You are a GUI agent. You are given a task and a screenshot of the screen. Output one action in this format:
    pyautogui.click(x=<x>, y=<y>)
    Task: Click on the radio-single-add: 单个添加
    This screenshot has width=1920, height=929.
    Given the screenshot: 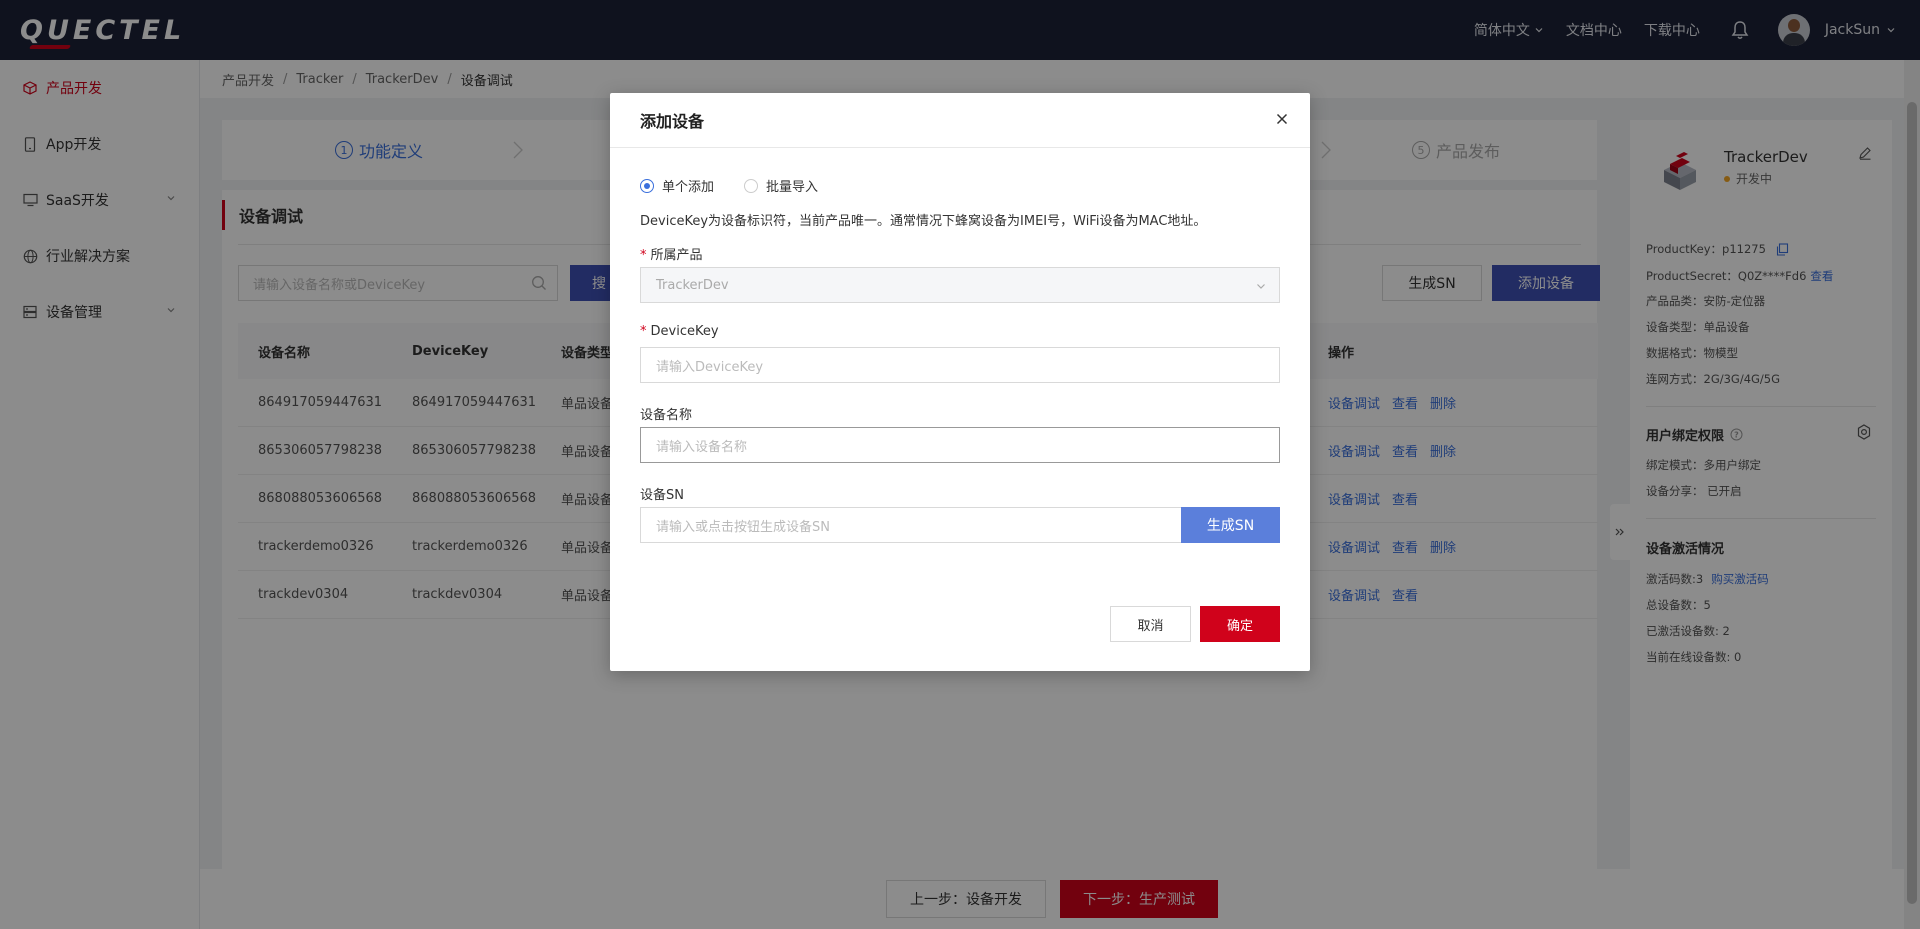 What is the action you would take?
    pyautogui.click(x=677, y=185)
    